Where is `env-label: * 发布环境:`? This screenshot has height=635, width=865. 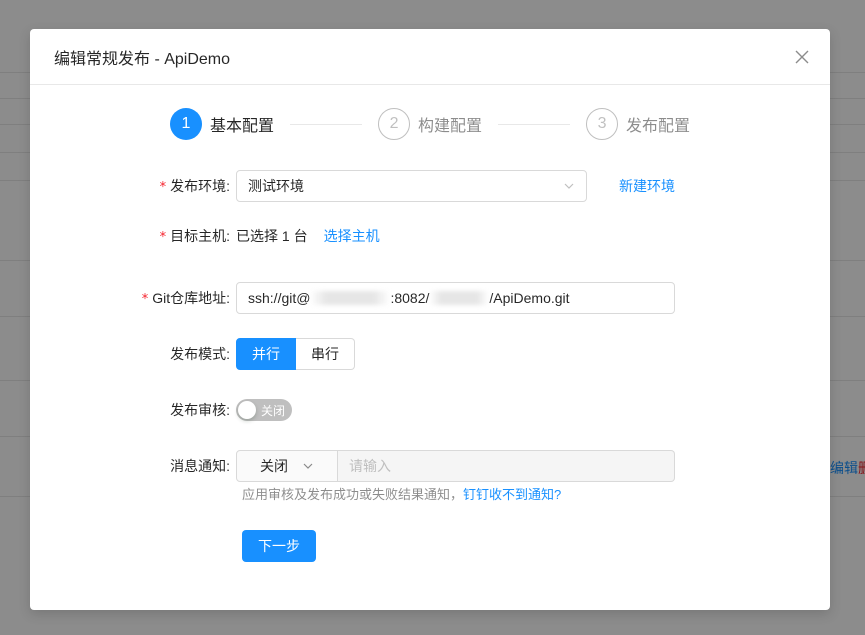
env-label: * 发布环境: is located at coordinates (194, 186).